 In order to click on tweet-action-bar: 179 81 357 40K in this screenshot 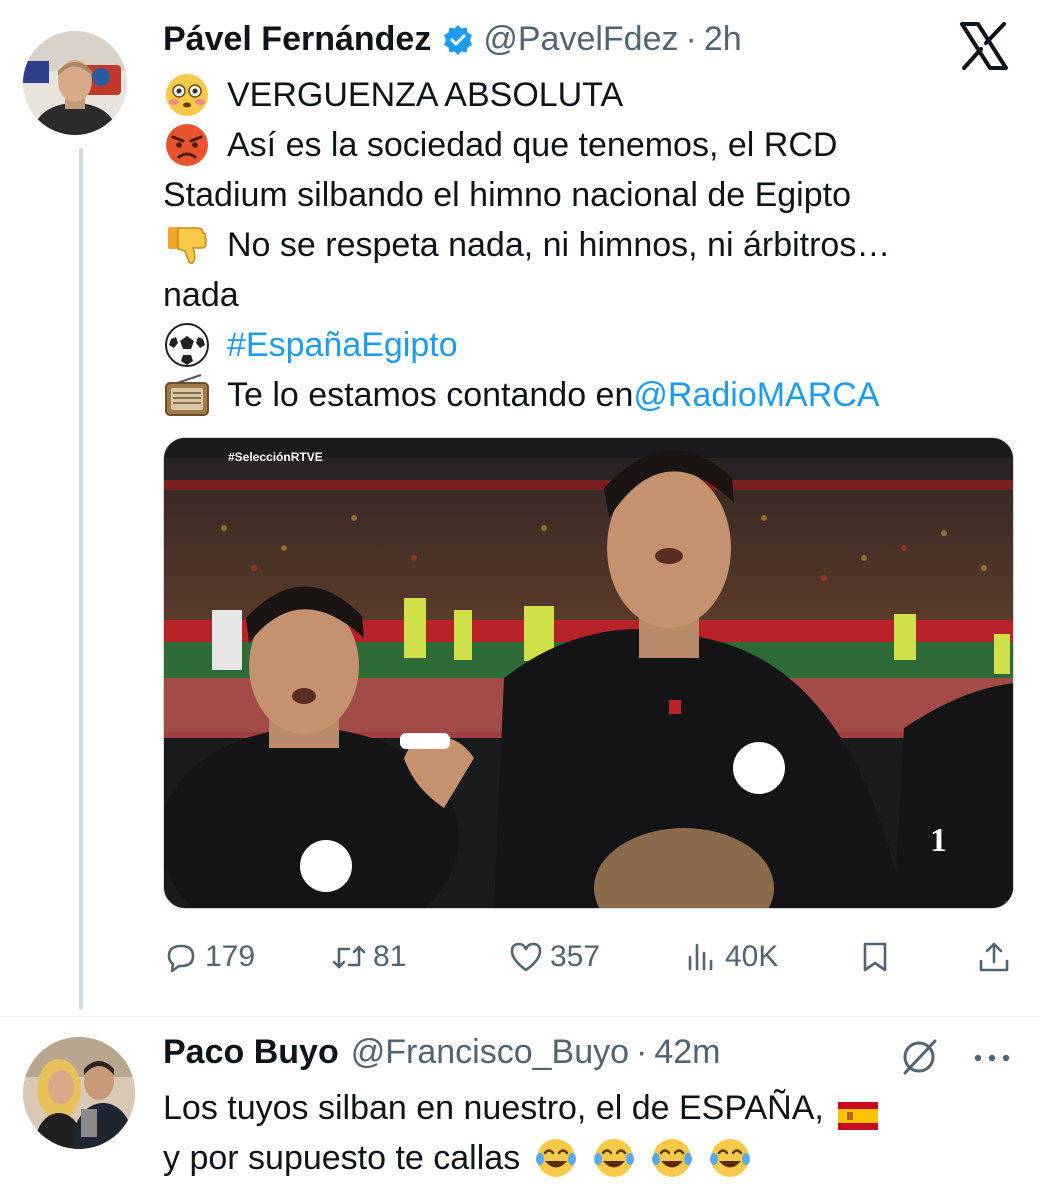, I will do `click(588, 957)`.